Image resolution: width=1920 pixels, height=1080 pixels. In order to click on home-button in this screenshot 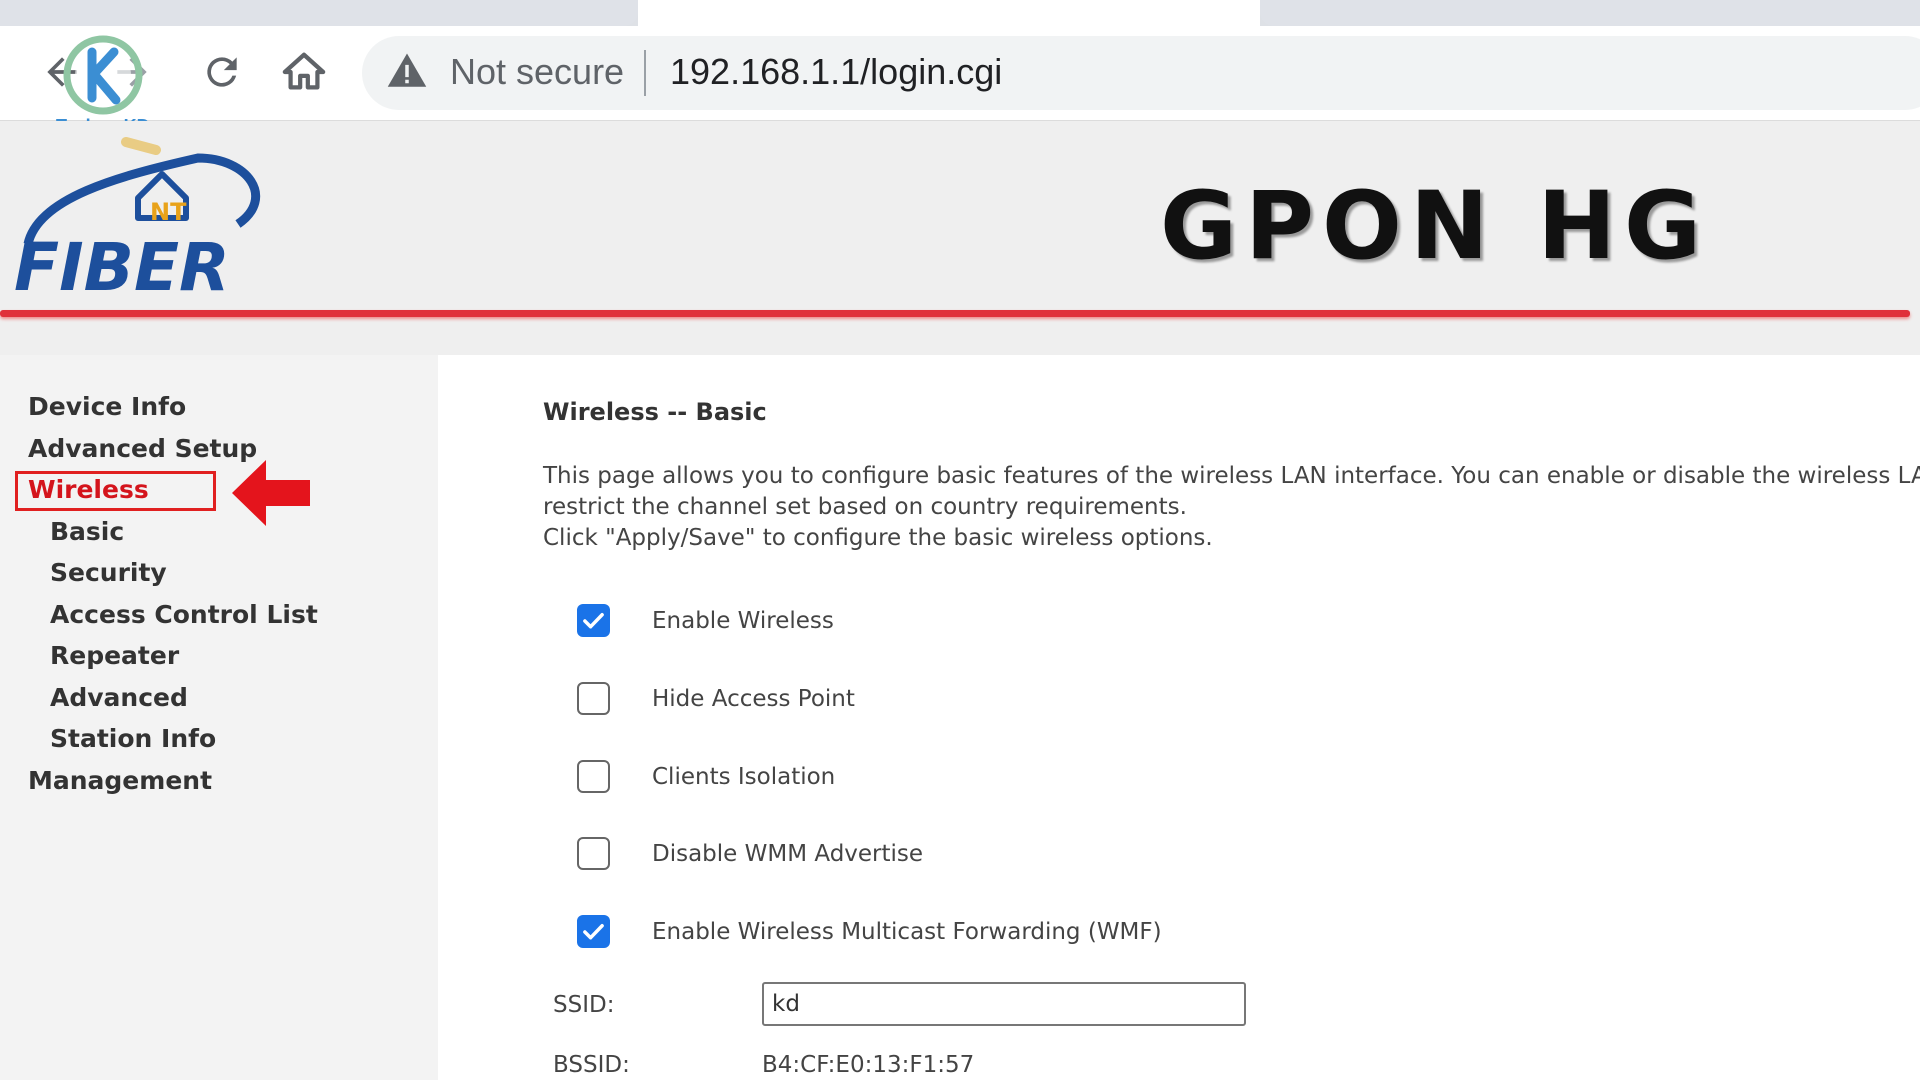, I will do `click(304, 72)`.